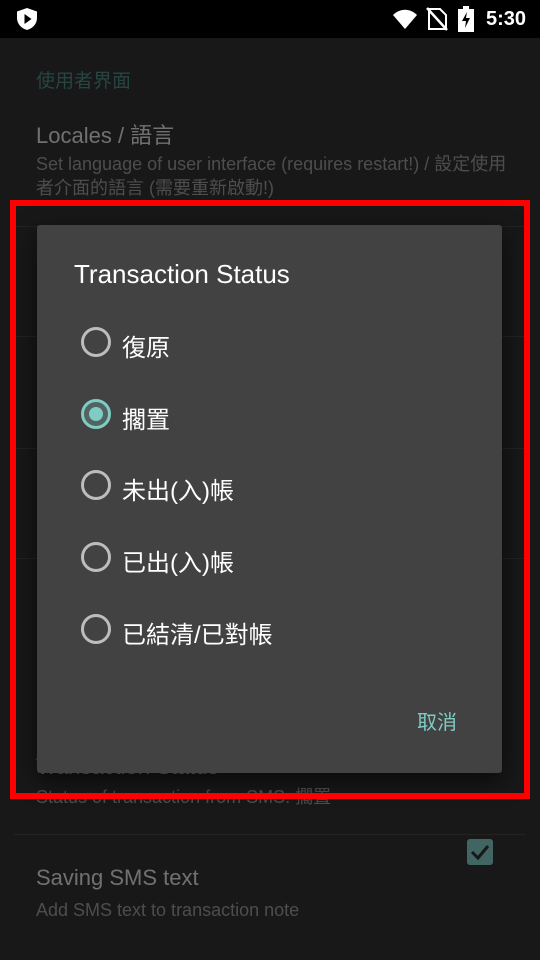 The height and width of the screenshot is (960, 540). Describe the element at coordinates (506, 19) in the screenshot. I see `clock: 5:30` at that location.